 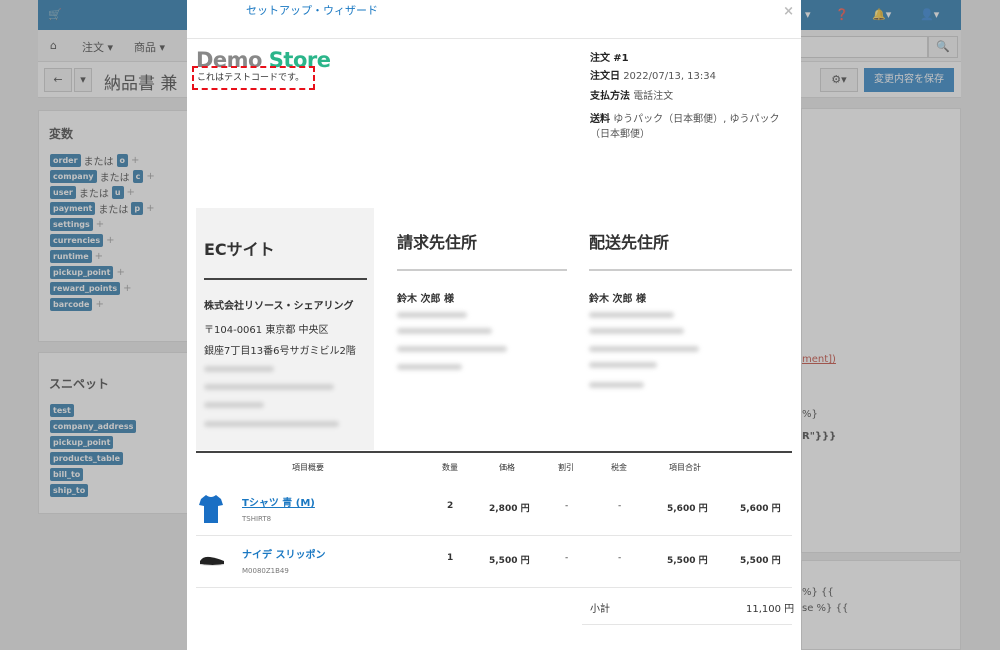 I want to click on modal-title: セットアップ・ウィザード, so click(x=312, y=10).